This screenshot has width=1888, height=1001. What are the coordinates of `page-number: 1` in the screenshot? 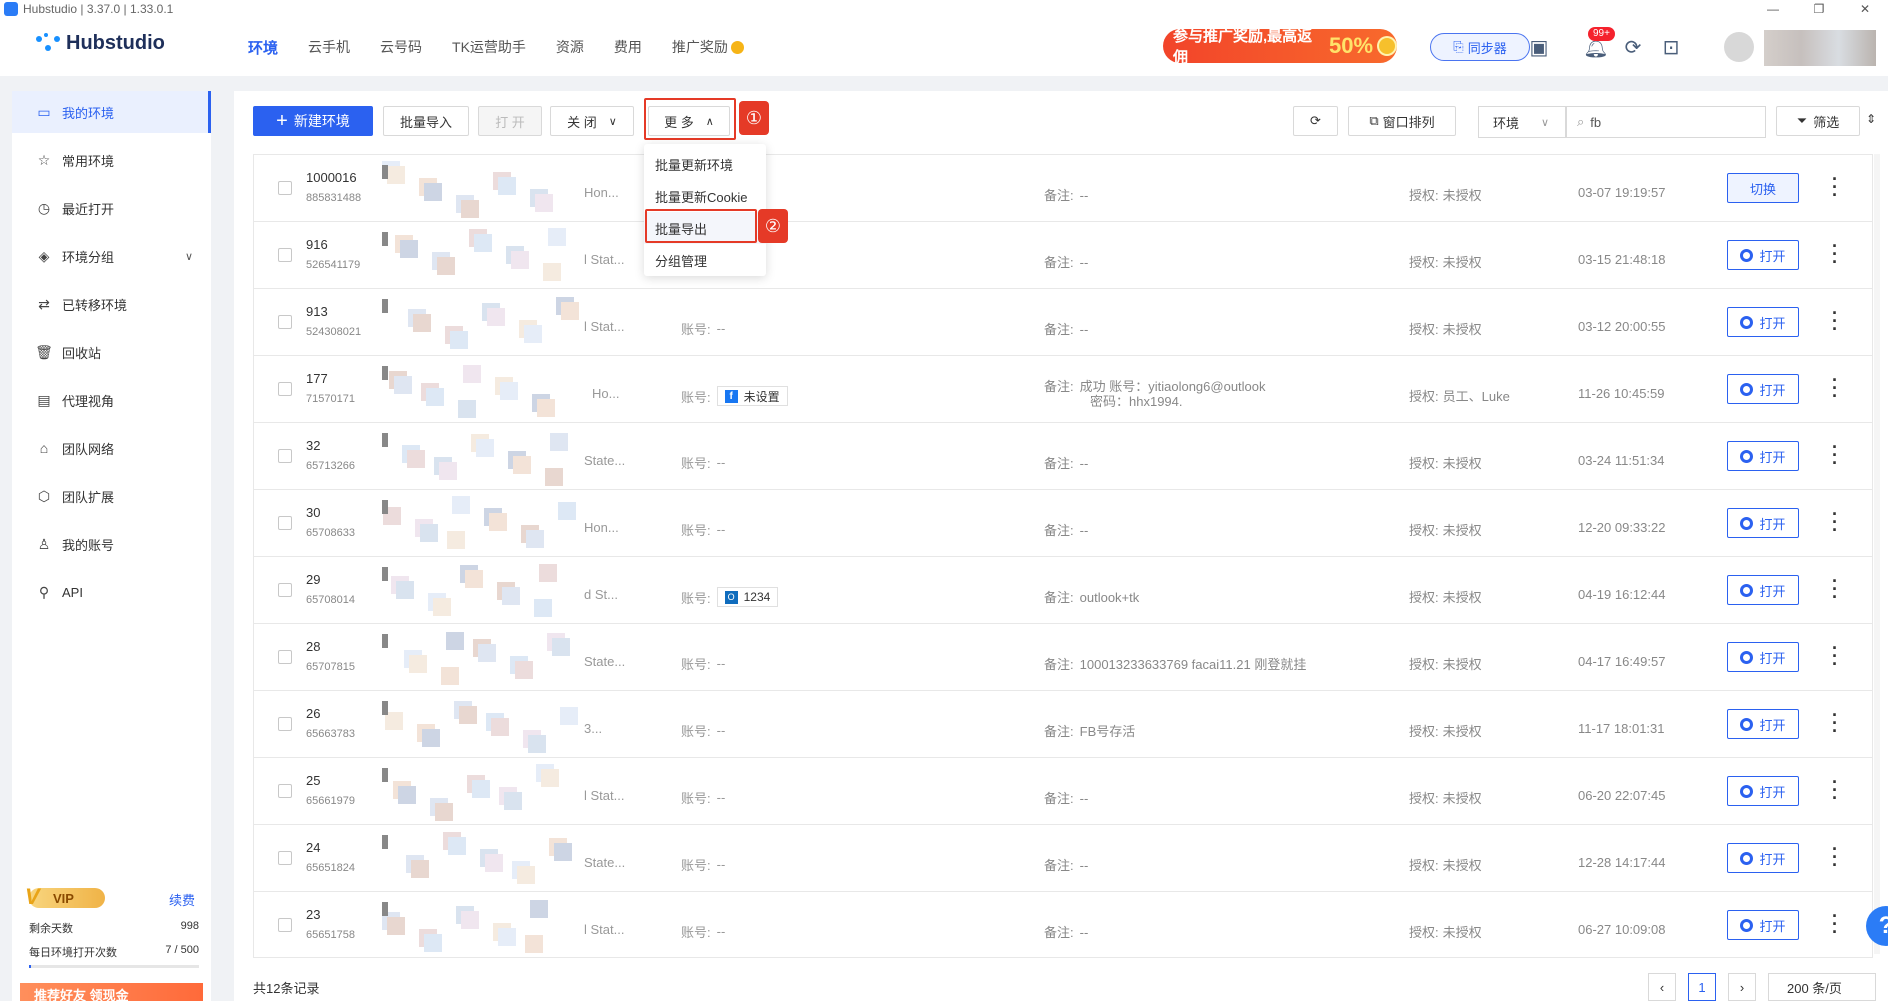 It's located at (1702, 987).